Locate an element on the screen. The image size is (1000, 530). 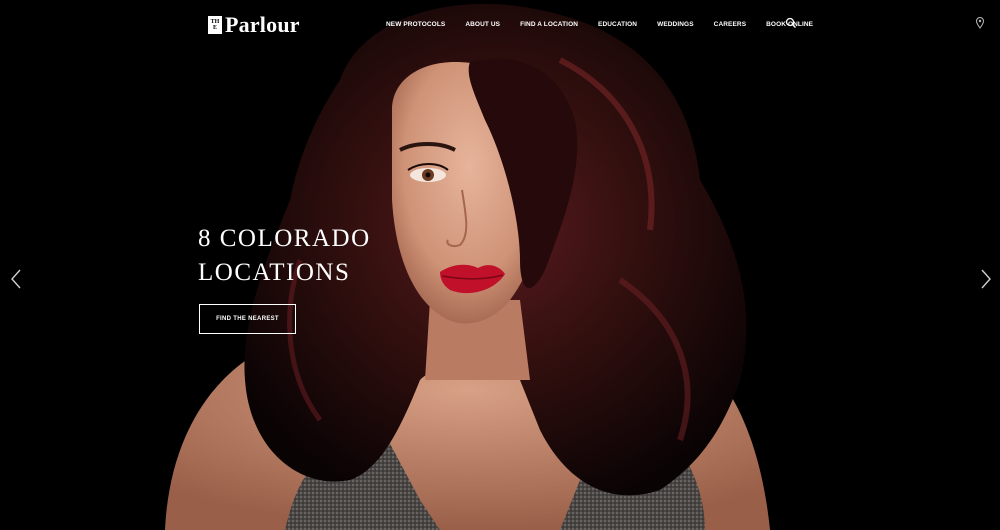
map-pin-icon is located at coordinates (980, 23).